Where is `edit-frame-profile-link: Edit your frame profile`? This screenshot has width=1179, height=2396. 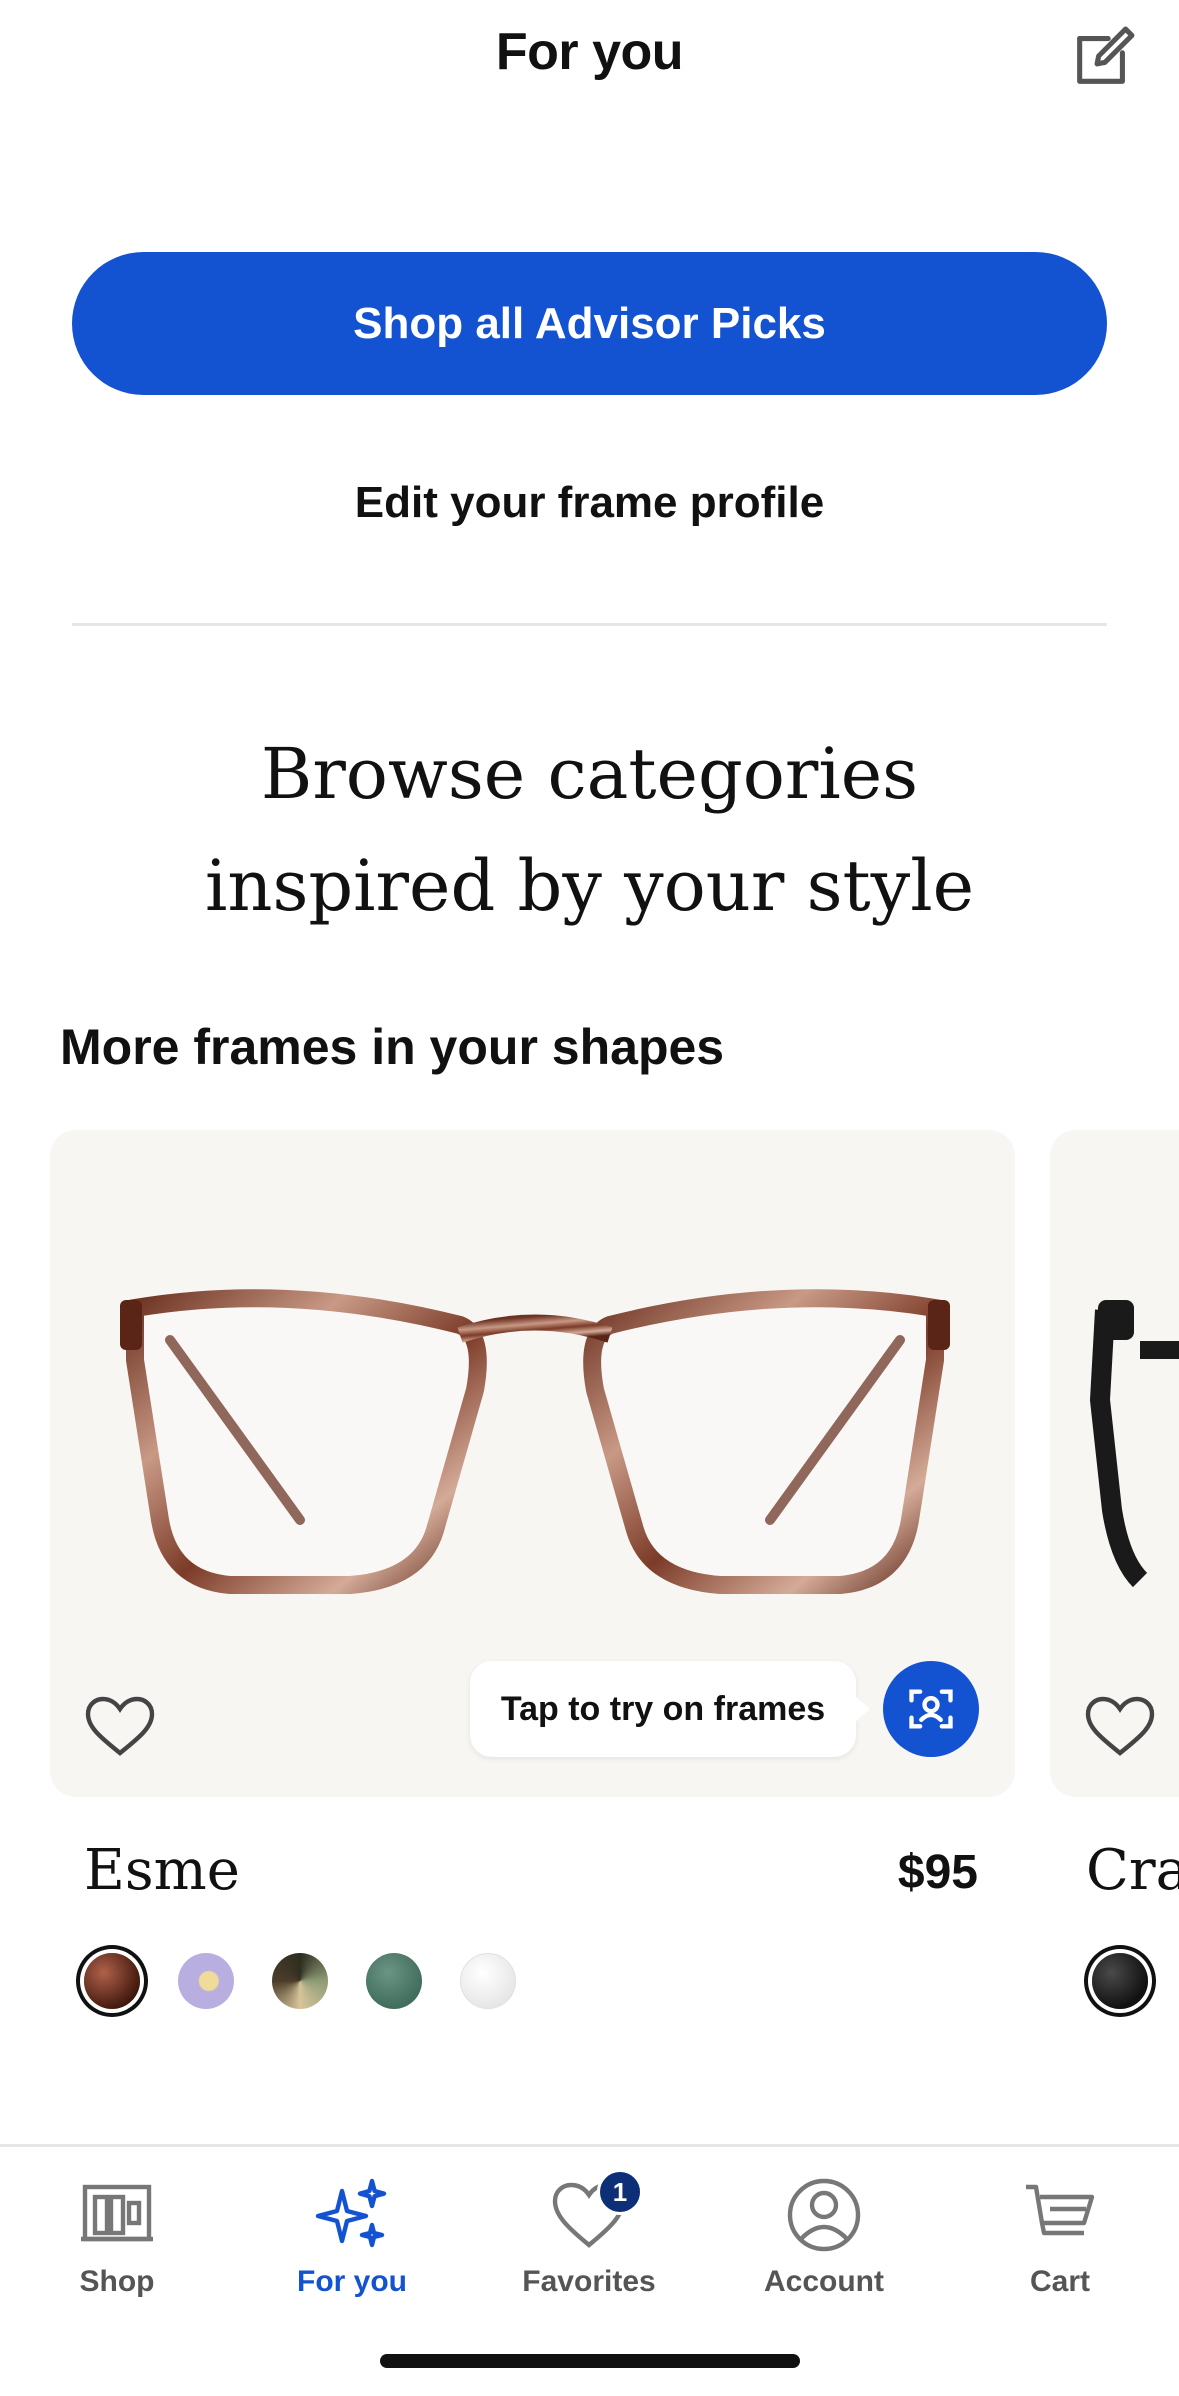
edit-frame-profile-link: Edit your frame profile is located at coordinates (589, 503).